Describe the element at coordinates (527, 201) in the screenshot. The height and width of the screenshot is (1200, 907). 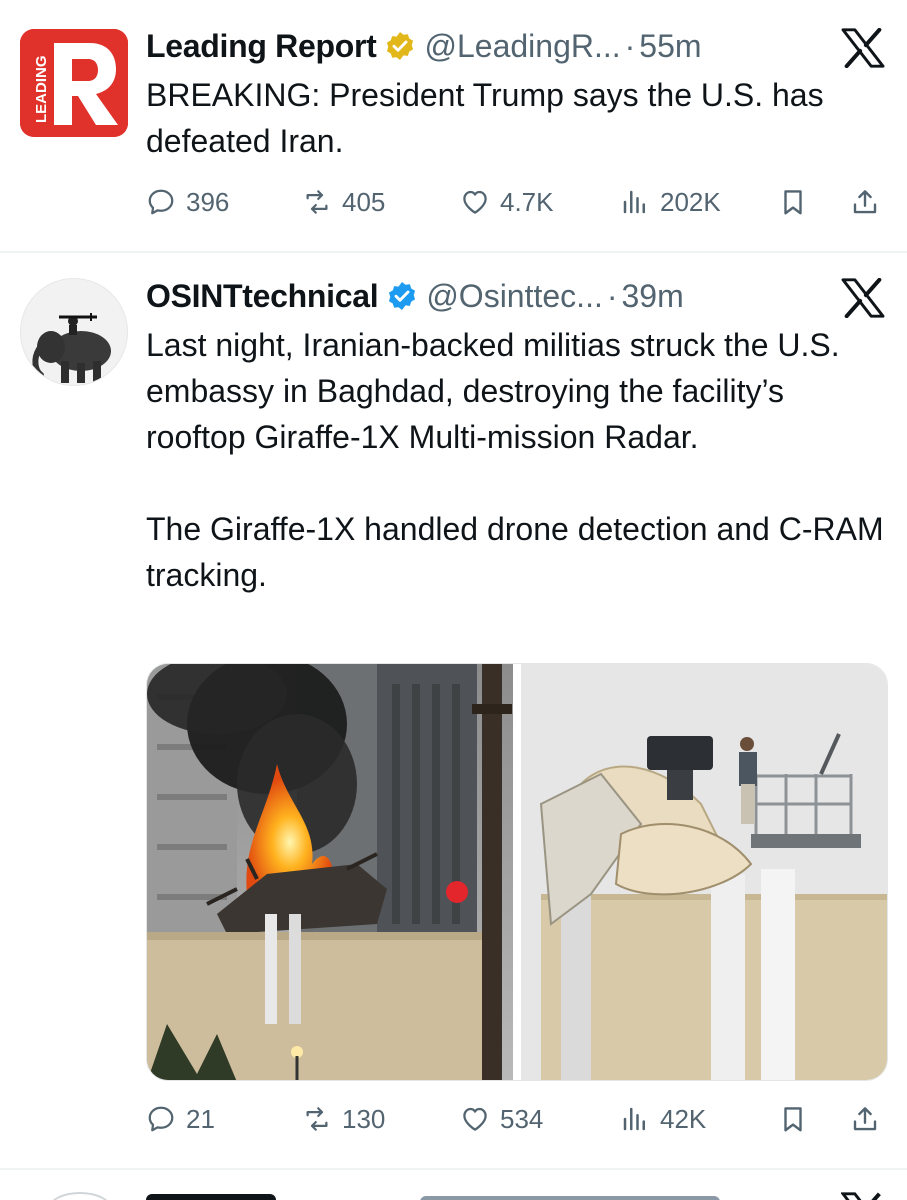
I see `like-count: 4.7K` at that location.